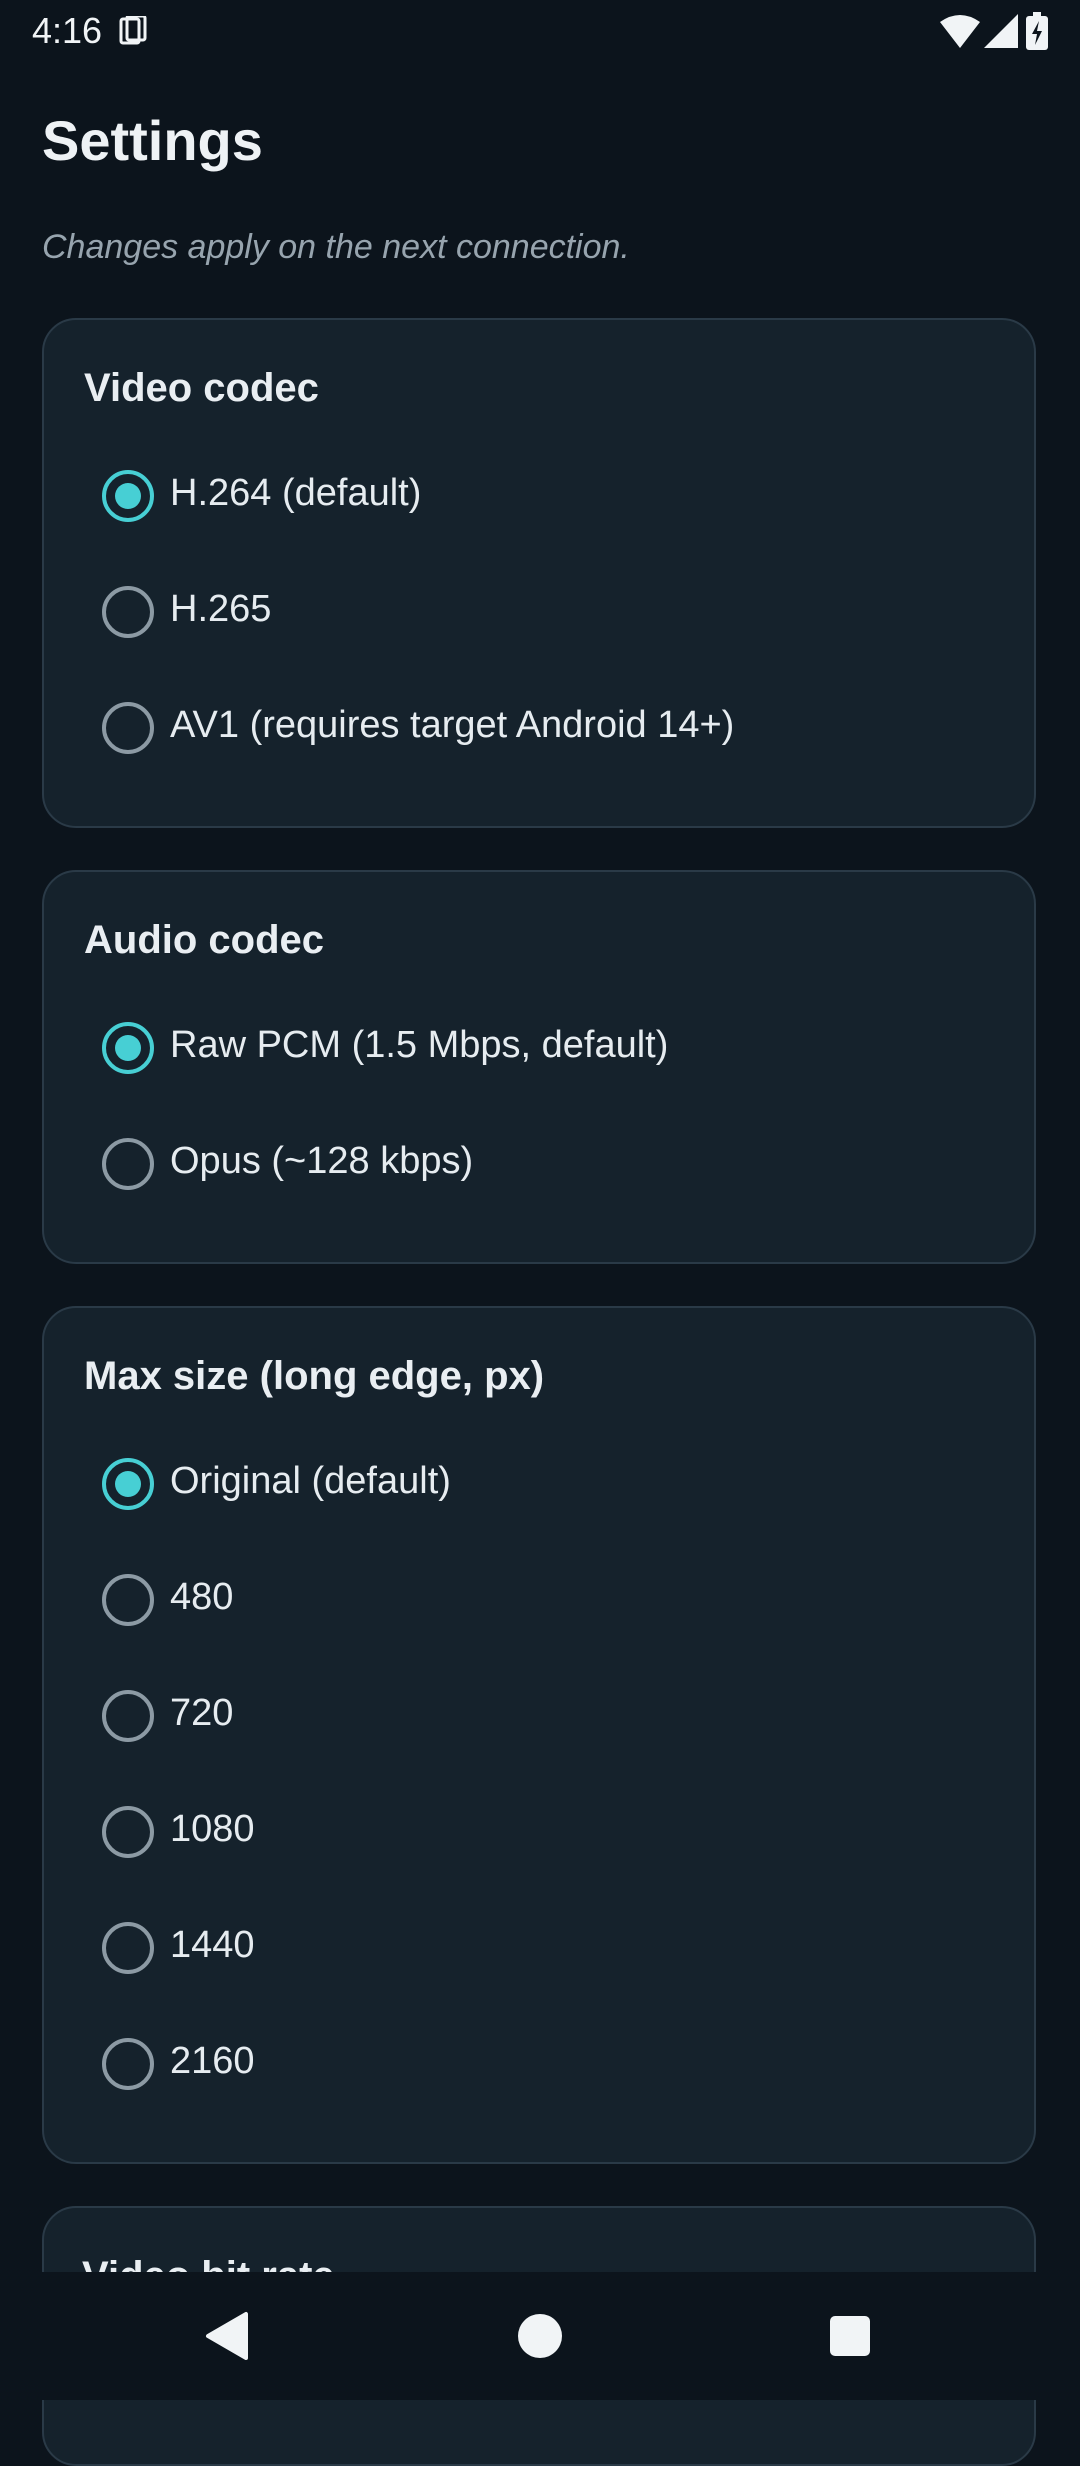 The width and height of the screenshot is (1080, 2466). I want to click on navigation-bar, so click(540, 2336).